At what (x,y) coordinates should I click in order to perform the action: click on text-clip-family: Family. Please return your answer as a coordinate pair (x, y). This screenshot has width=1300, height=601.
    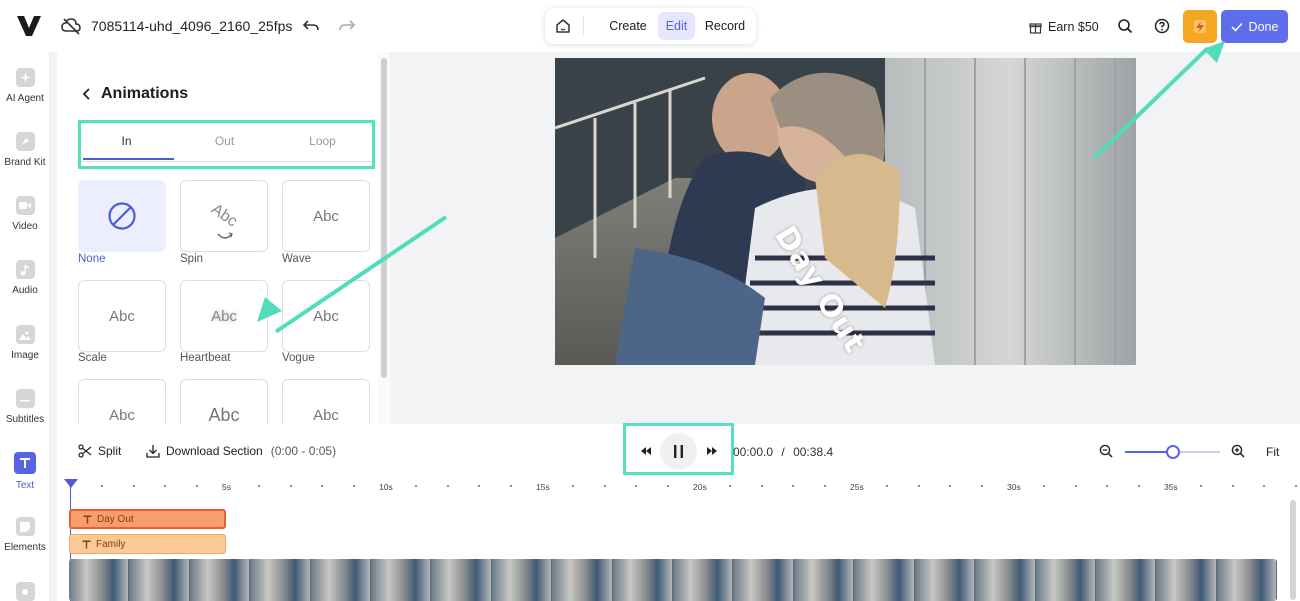
    Looking at the image, I should click on (147, 544).